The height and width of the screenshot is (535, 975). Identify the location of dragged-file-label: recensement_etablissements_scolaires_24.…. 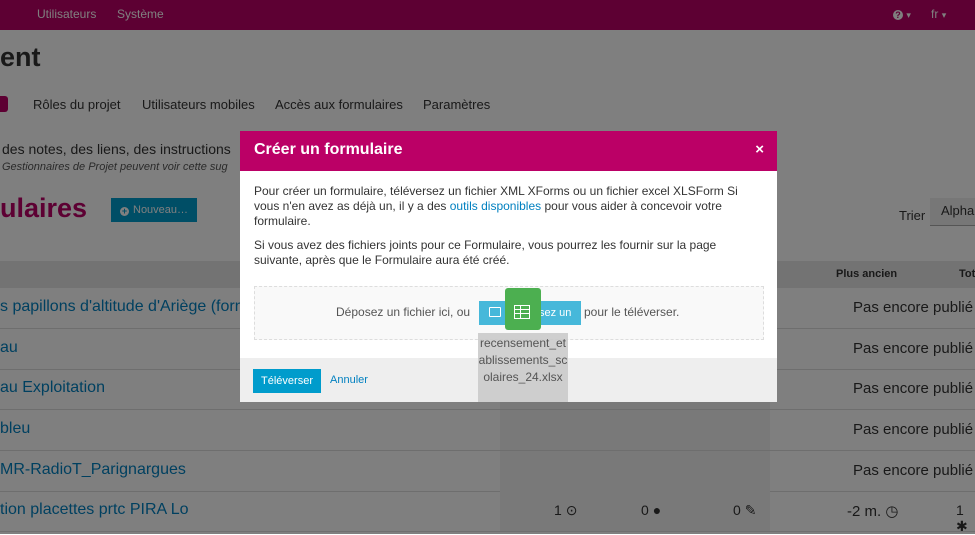
(523, 367).